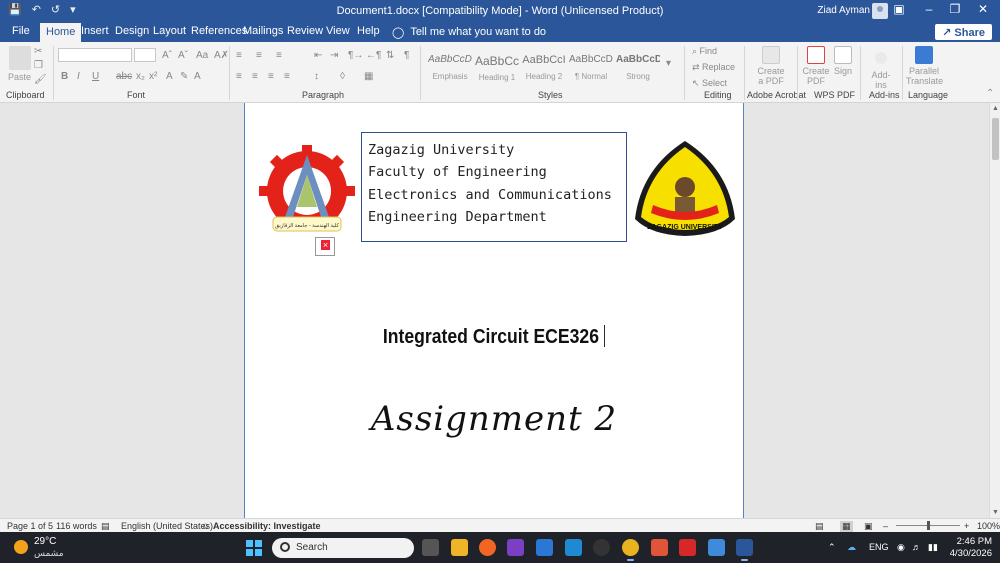  I want to click on font-color-icon: A, so click(197, 76).